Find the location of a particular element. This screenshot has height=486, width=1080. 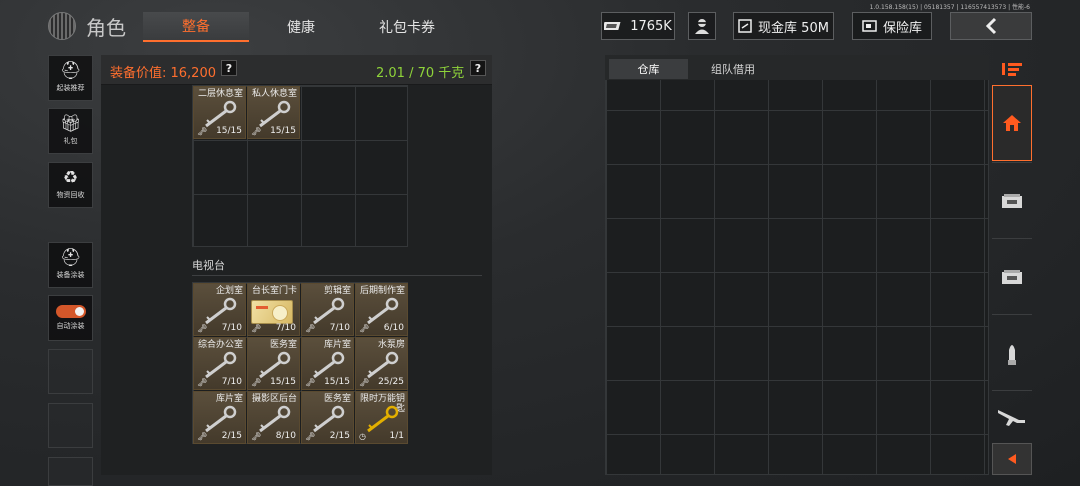

tab-health: 健康 is located at coordinates (301, 27).